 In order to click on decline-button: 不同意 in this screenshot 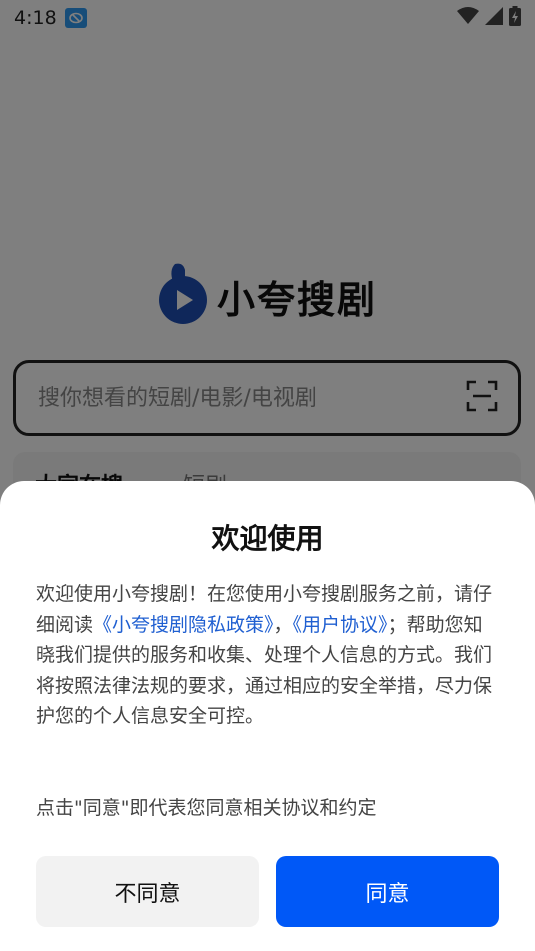, I will do `click(147, 891)`.